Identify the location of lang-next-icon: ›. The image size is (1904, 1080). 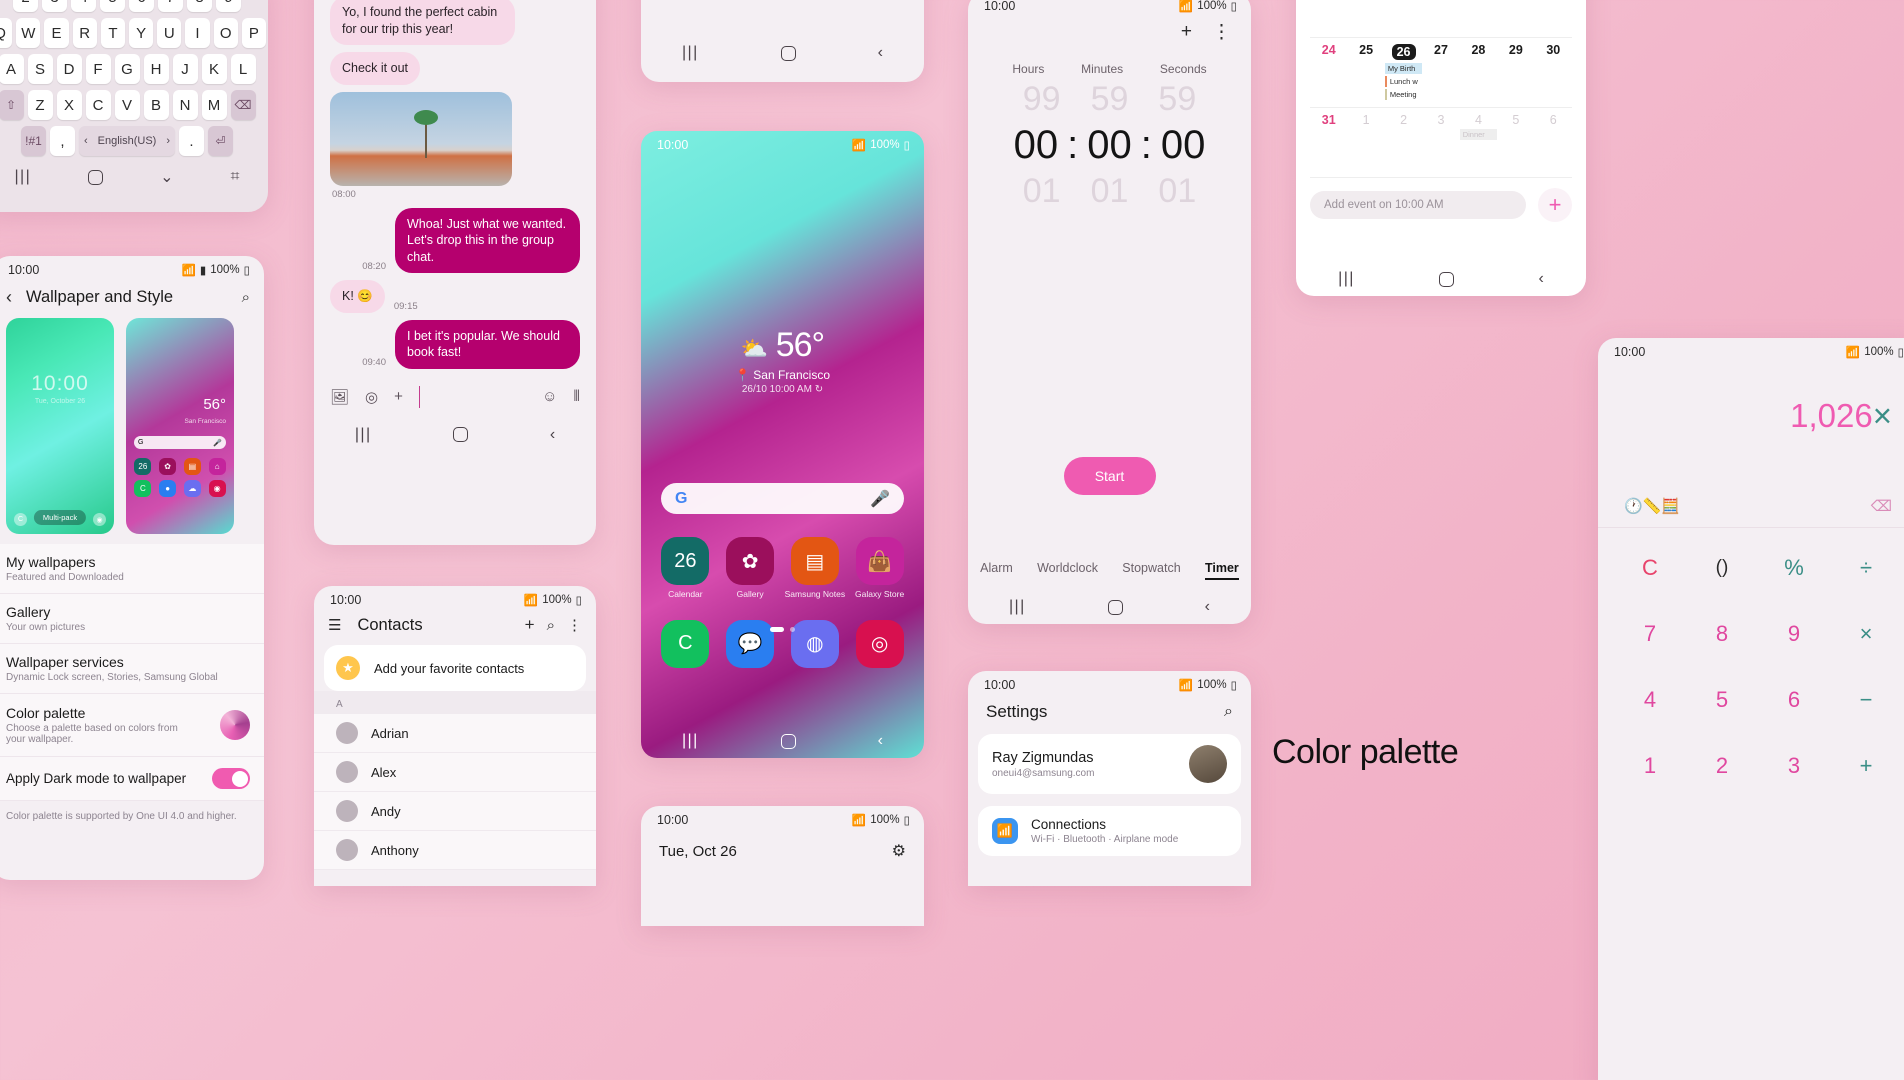
(168, 141).